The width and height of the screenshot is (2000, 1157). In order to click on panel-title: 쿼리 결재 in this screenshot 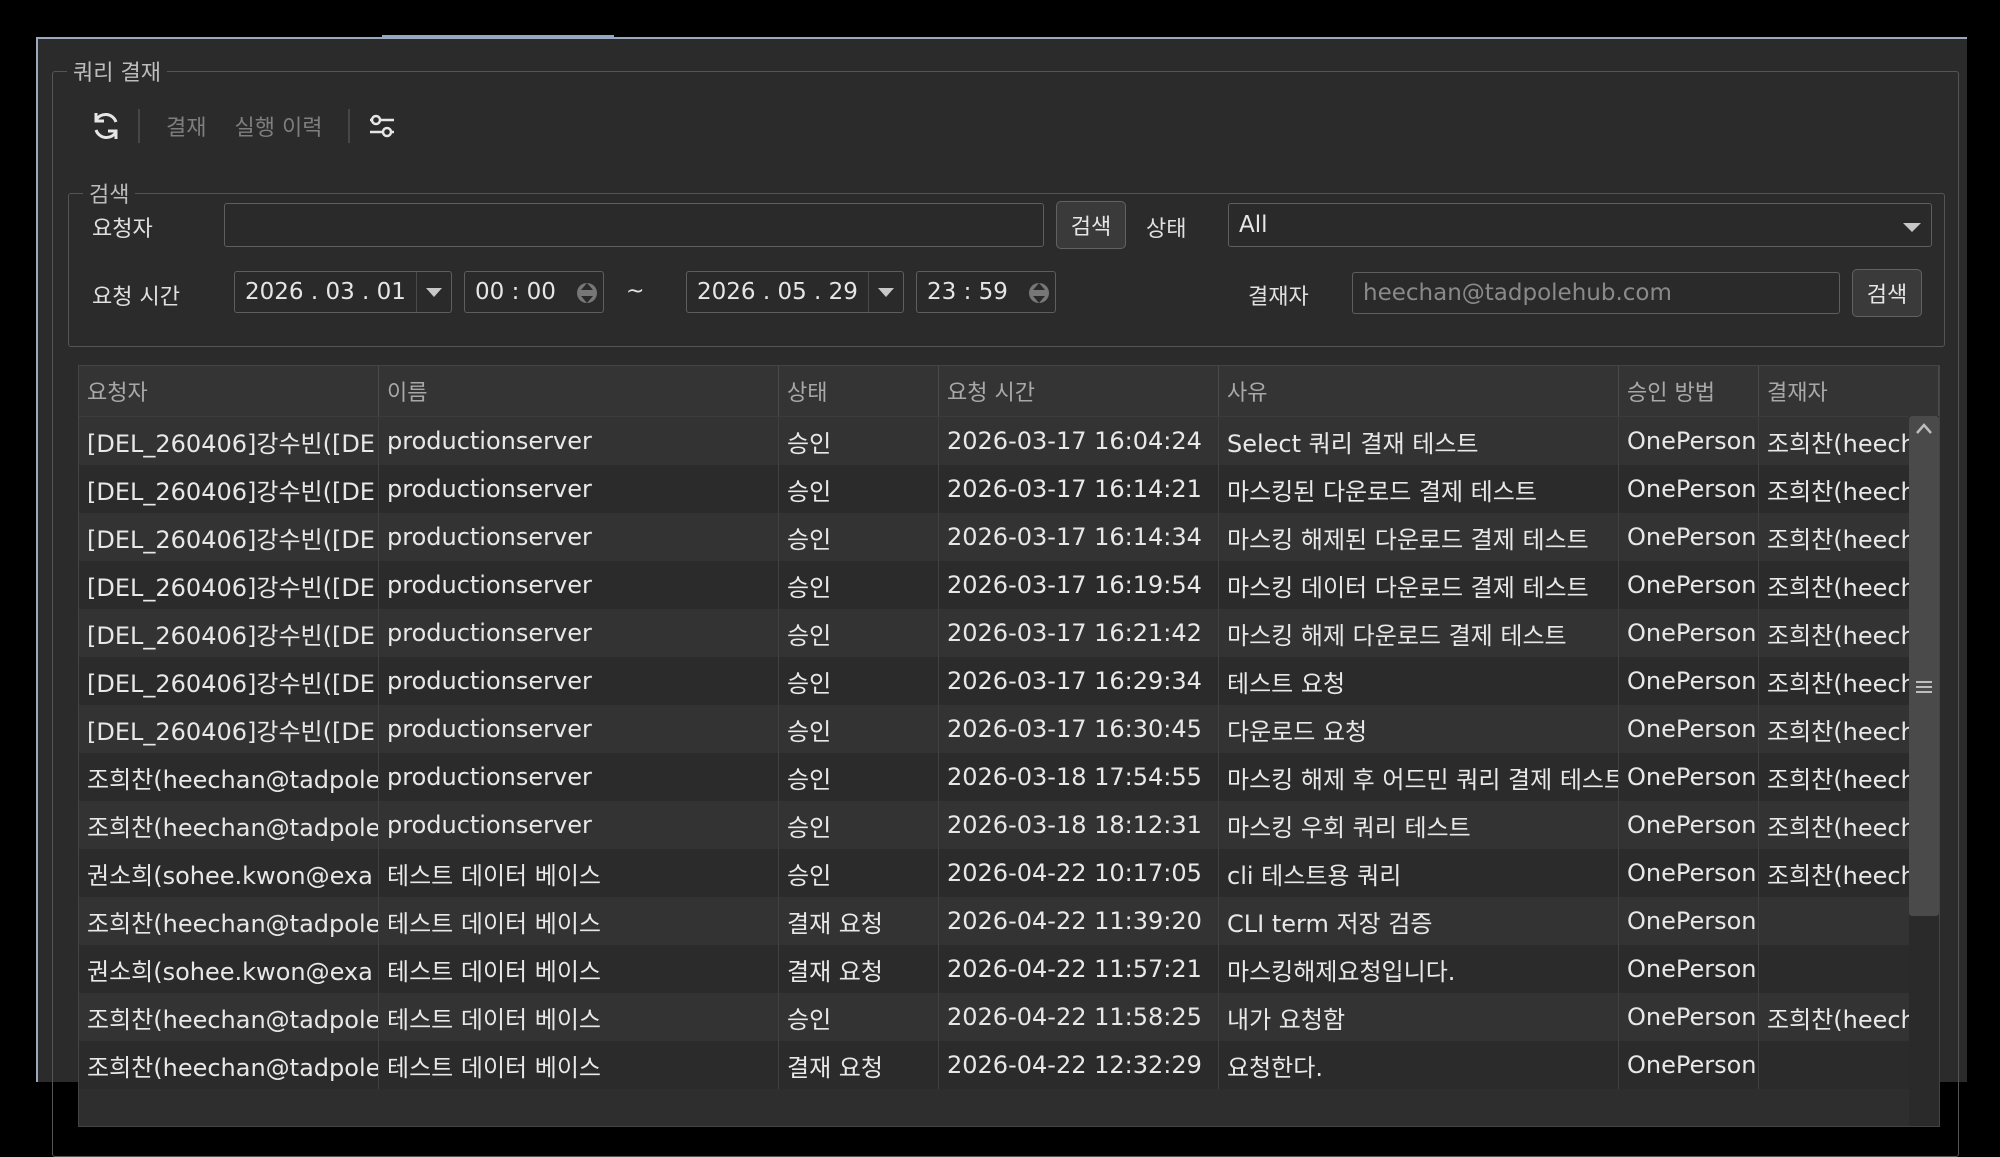, I will do `click(117, 73)`.